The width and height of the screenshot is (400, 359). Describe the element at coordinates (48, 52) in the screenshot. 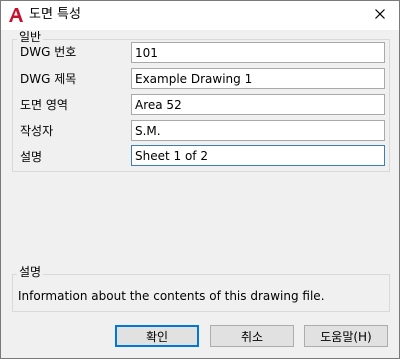

I see `dwg-number-label: DWG 번호` at that location.